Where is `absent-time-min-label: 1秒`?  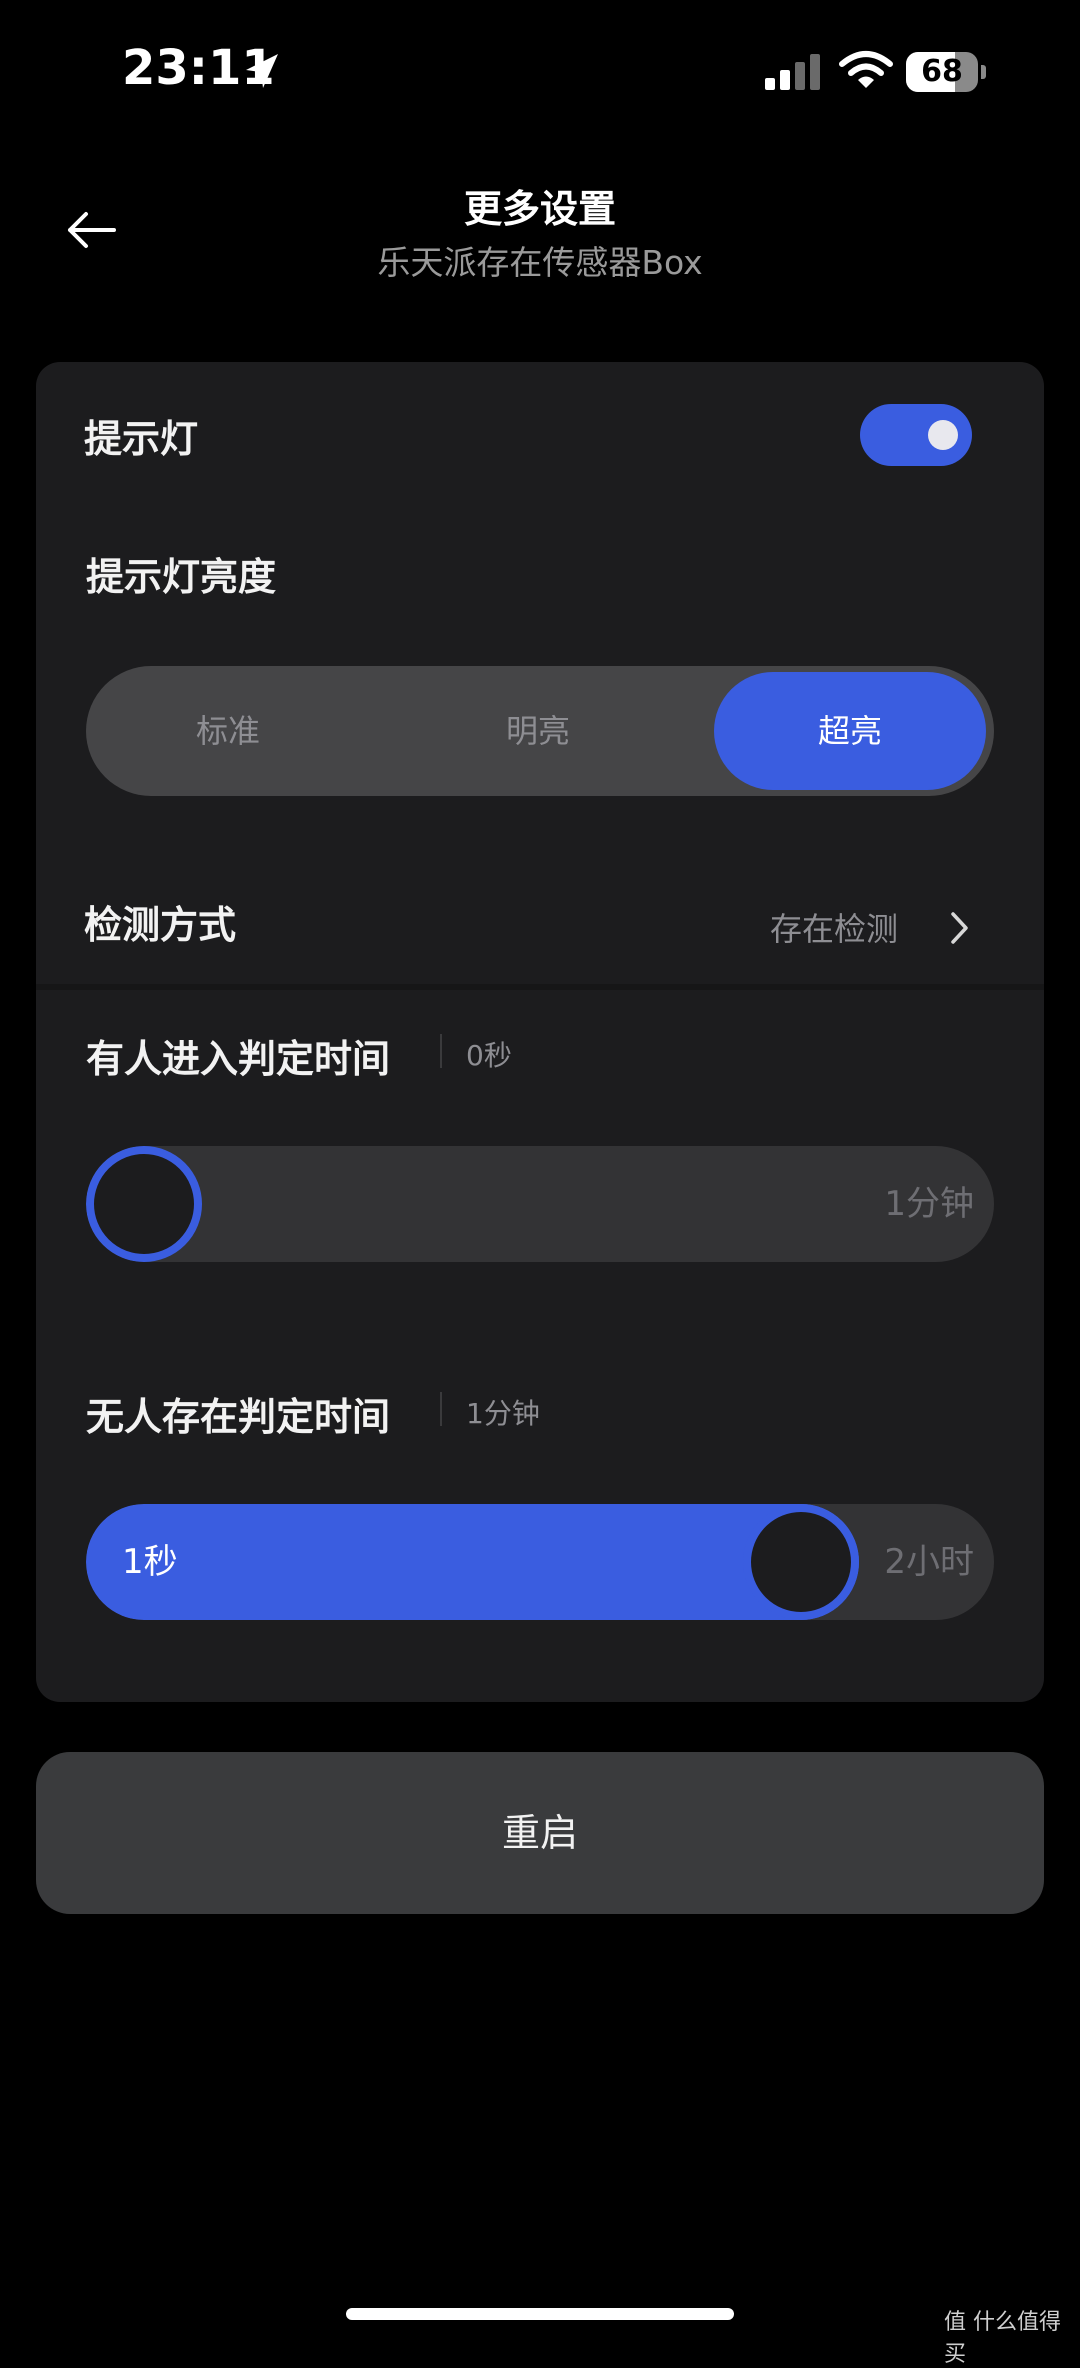
absent-time-min-label: 1秒 is located at coordinates (150, 1562).